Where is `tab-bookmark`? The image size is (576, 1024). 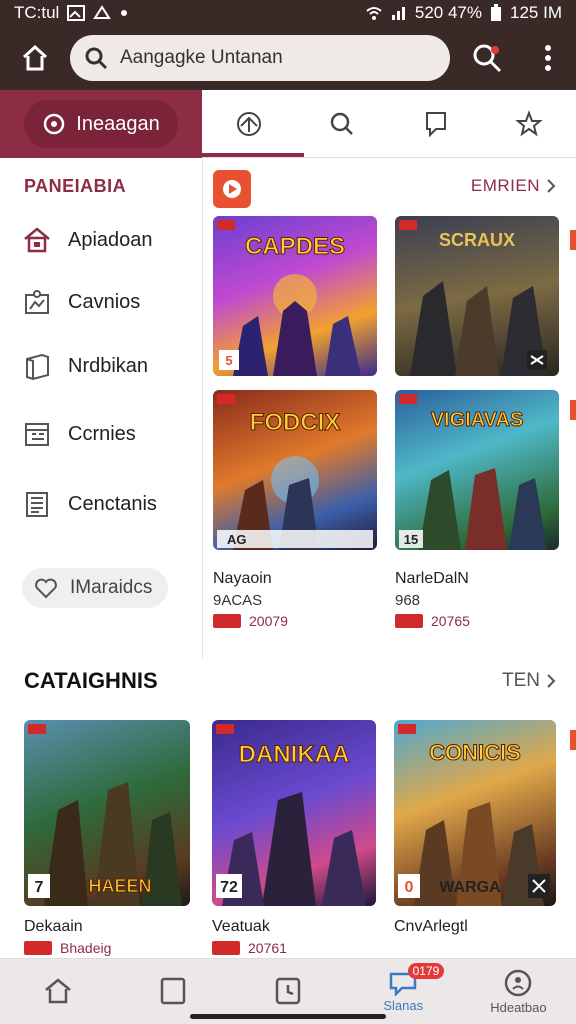
tab-bookmark is located at coordinates (436, 124).